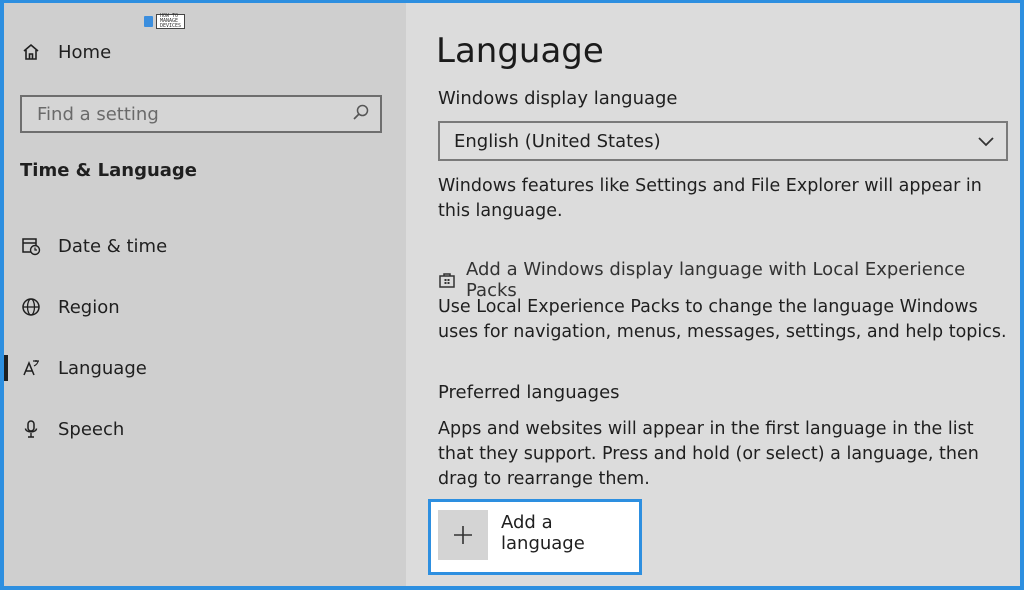 The width and height of the screenshot is (1024, 590). I want to click on watermark-logo: HOW TO MANAGE DEVICES, so click(165, 21).